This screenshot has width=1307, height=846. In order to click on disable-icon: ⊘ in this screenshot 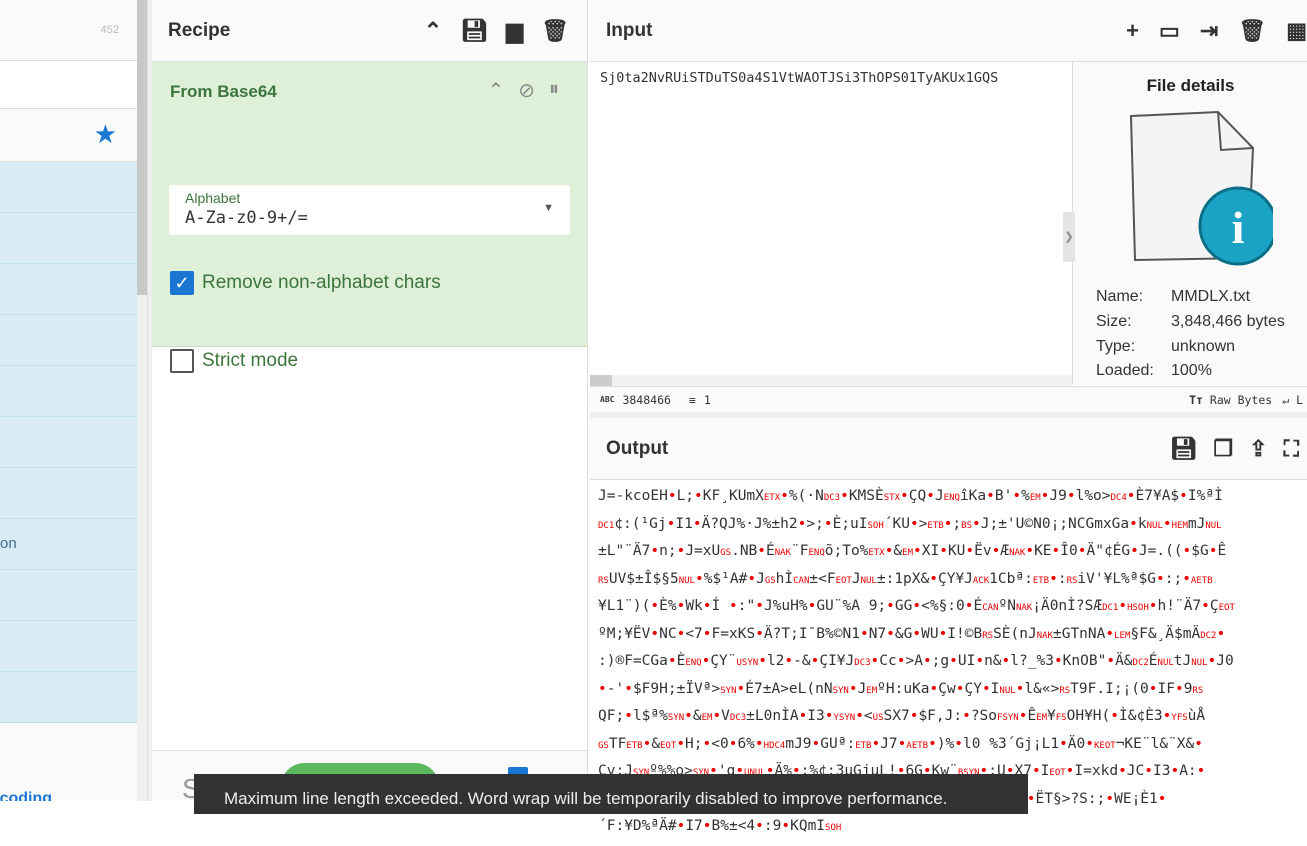, I will do `click(526, 90)`.